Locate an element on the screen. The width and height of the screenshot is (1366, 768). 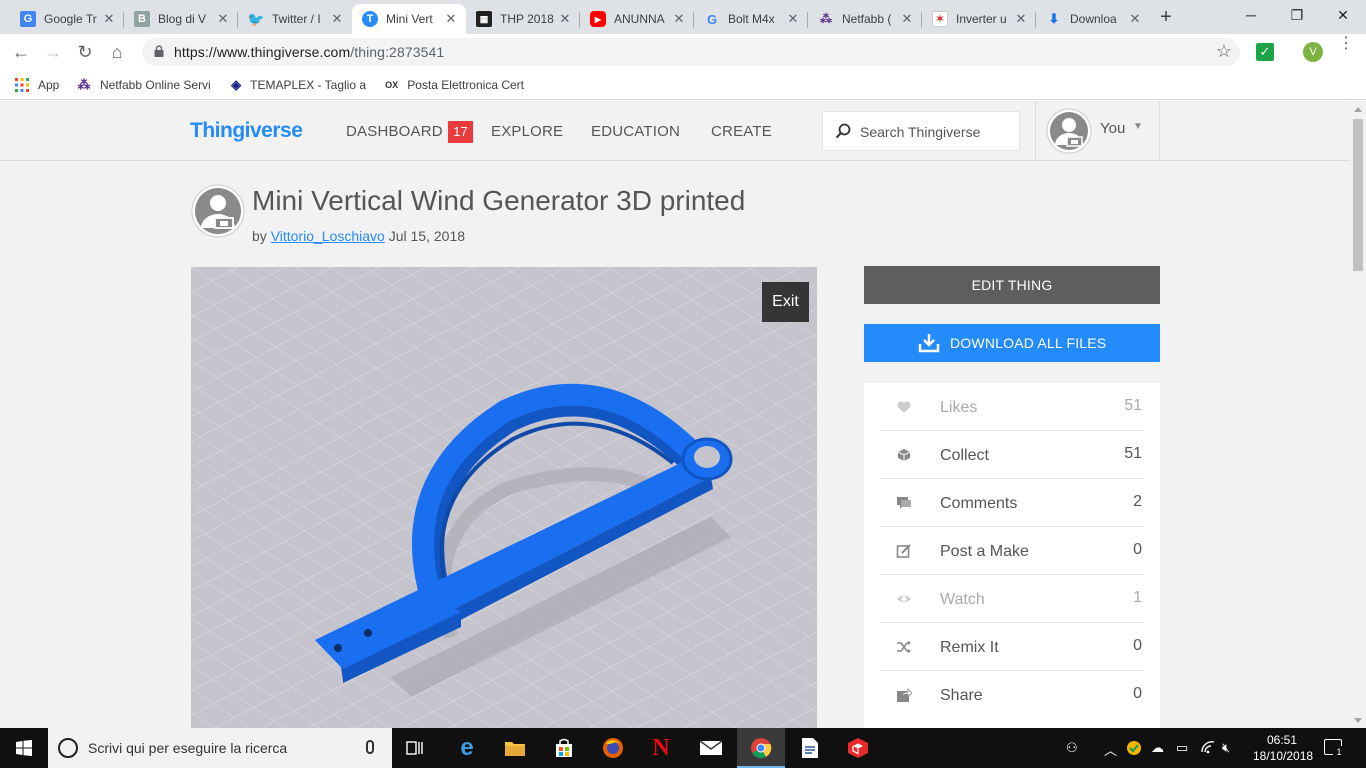
browser-tab-active: T Mini Vert ✕ is located at coordinates (409, 19).